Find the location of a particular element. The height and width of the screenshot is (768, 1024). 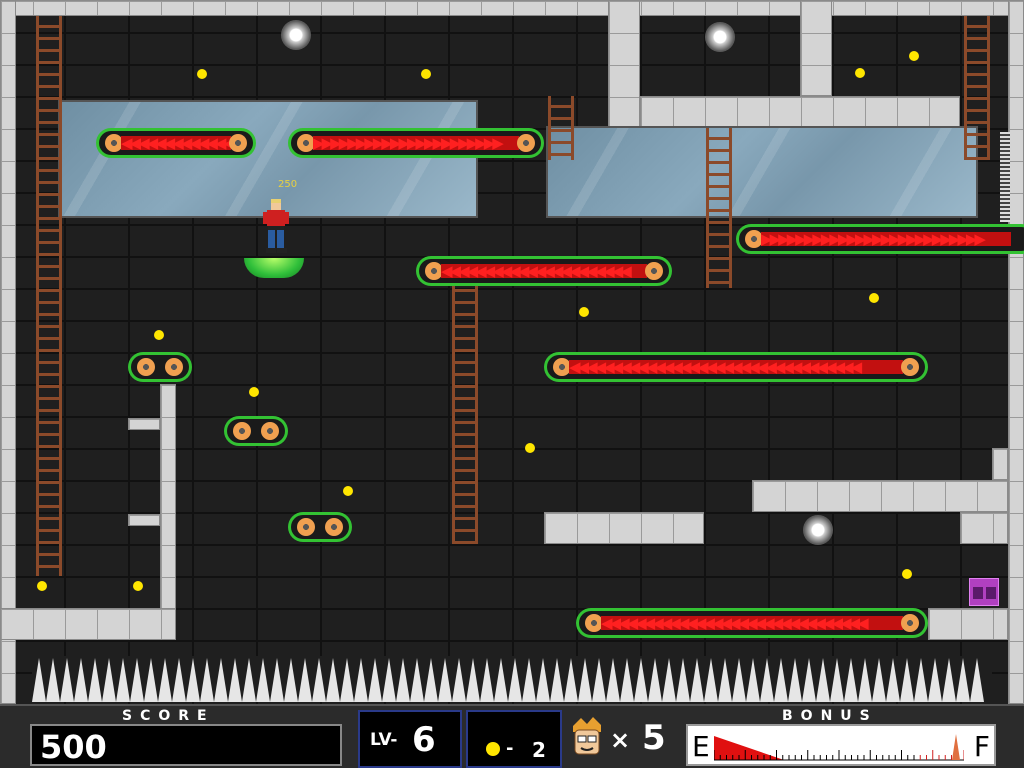

conveyor-belt-center: ◀◀◀◀◀◀◀◀◀◀◀◀◀◀◀◀◀◀◀◀◀◀ is located at coordinates (544, 271).